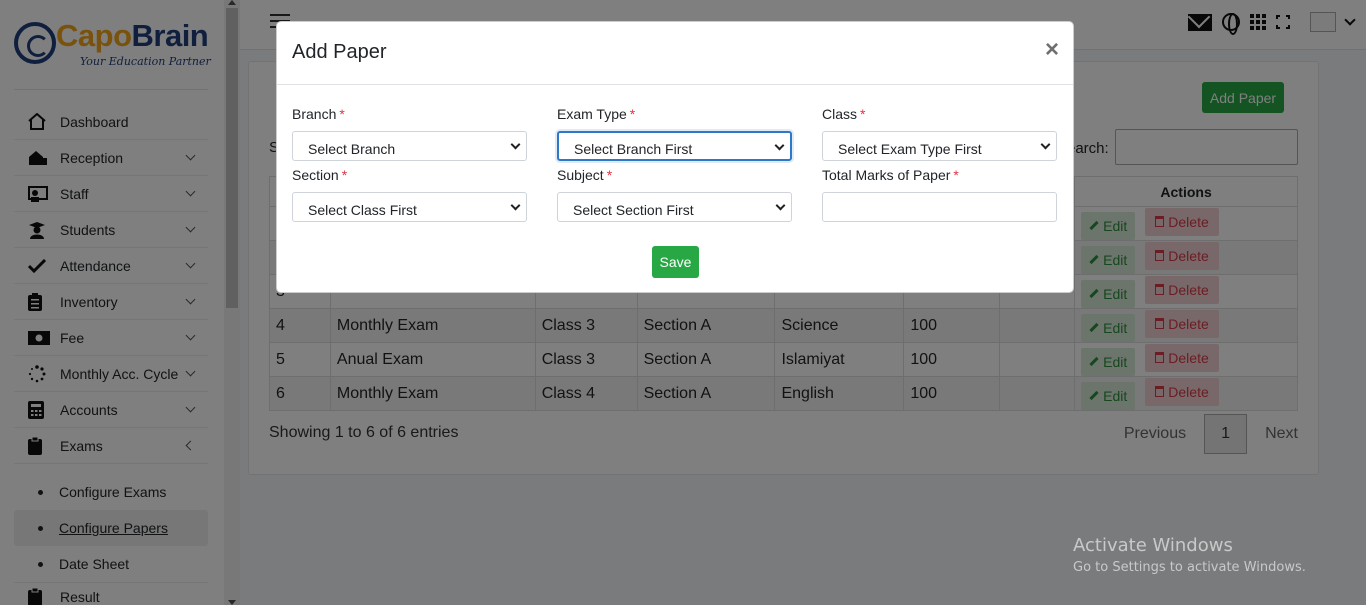  Describe the element at coordinates (939, 207) in the screenshot. I see `total-marks-input` at that location.